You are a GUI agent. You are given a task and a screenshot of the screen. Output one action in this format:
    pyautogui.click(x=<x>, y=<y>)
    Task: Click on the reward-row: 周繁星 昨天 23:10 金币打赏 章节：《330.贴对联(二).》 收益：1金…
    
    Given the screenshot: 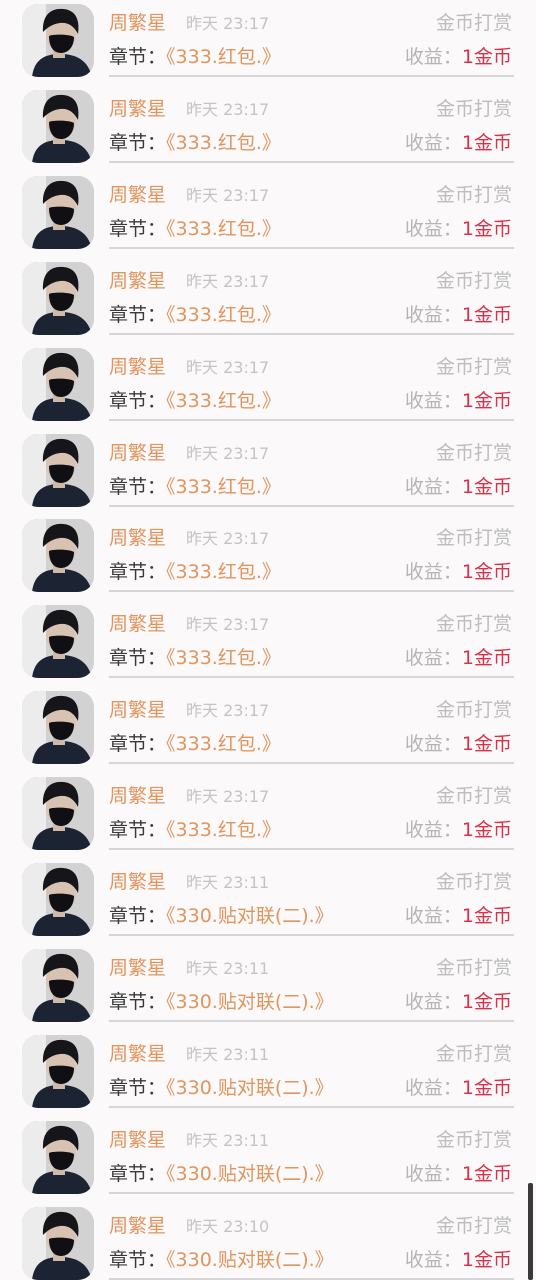 What is the action you would take?
    pyautogui.click(x=268, y=1241)
    